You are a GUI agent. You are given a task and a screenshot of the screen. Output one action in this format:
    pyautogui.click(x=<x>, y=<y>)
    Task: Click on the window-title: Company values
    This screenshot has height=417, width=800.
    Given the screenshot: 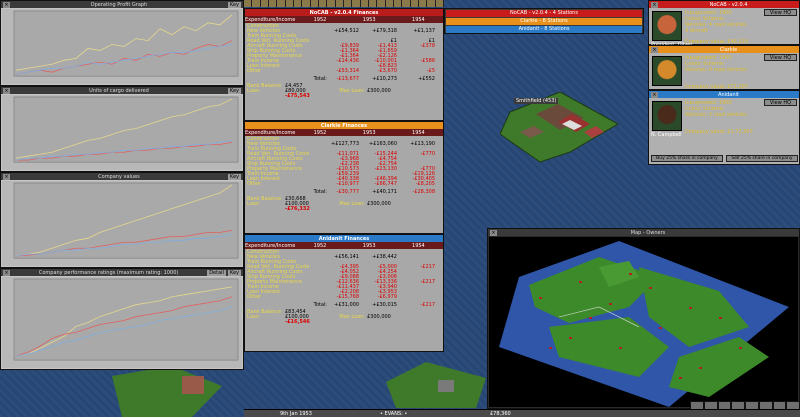 What is the action you would take?
    pyautogui.click(x=119, y=176)
    